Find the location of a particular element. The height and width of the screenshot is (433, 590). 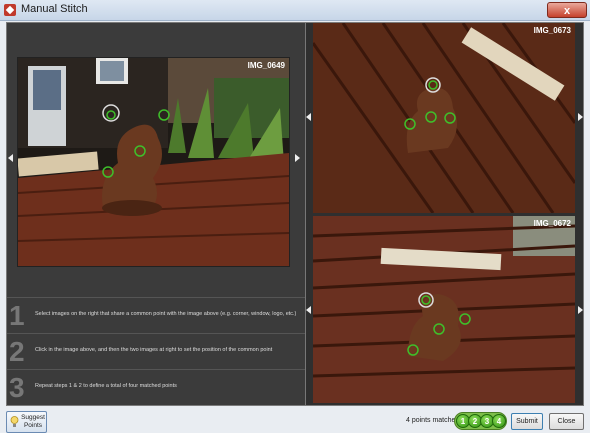

match-badge-4: 4 is located at coordinates (499, 421).